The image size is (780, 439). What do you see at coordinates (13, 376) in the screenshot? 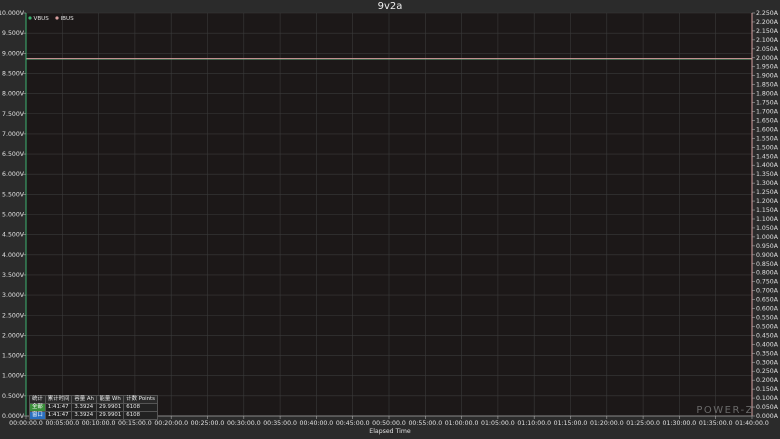
I see `y-left-tick-label: 1.000V` at bounding box center [13, 376].